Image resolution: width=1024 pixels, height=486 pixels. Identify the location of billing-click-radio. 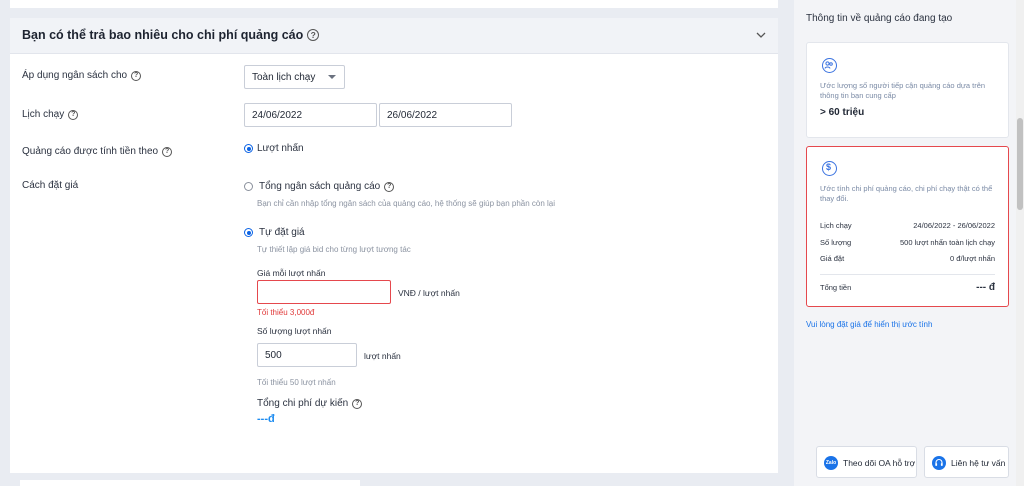
(248, 148).